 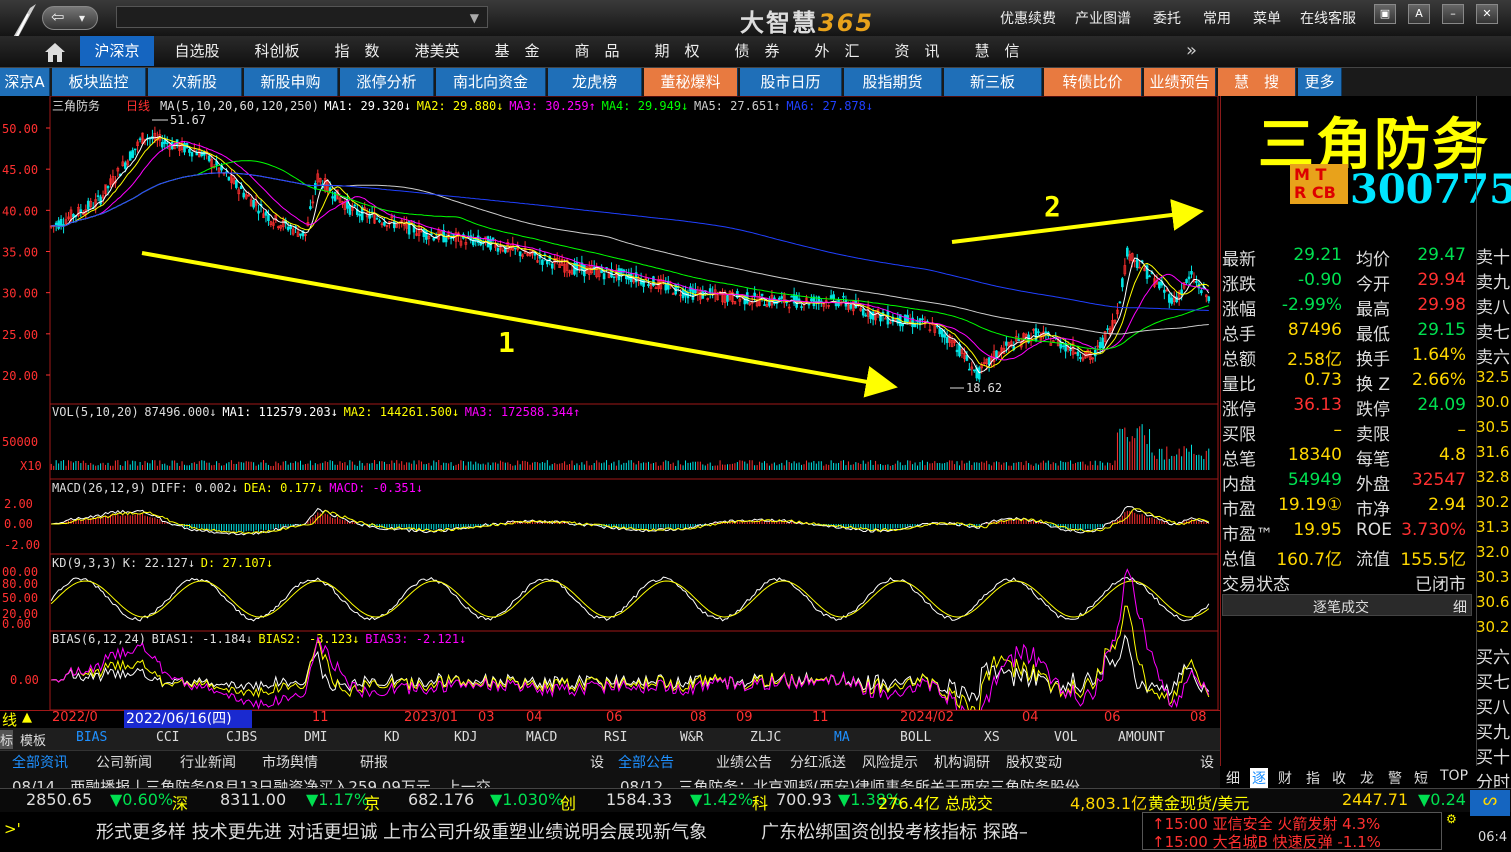 What do you see at coordinates (302, 17) in the screenshot?
I see `search-input: ▼` at bounding box center [302, 17].